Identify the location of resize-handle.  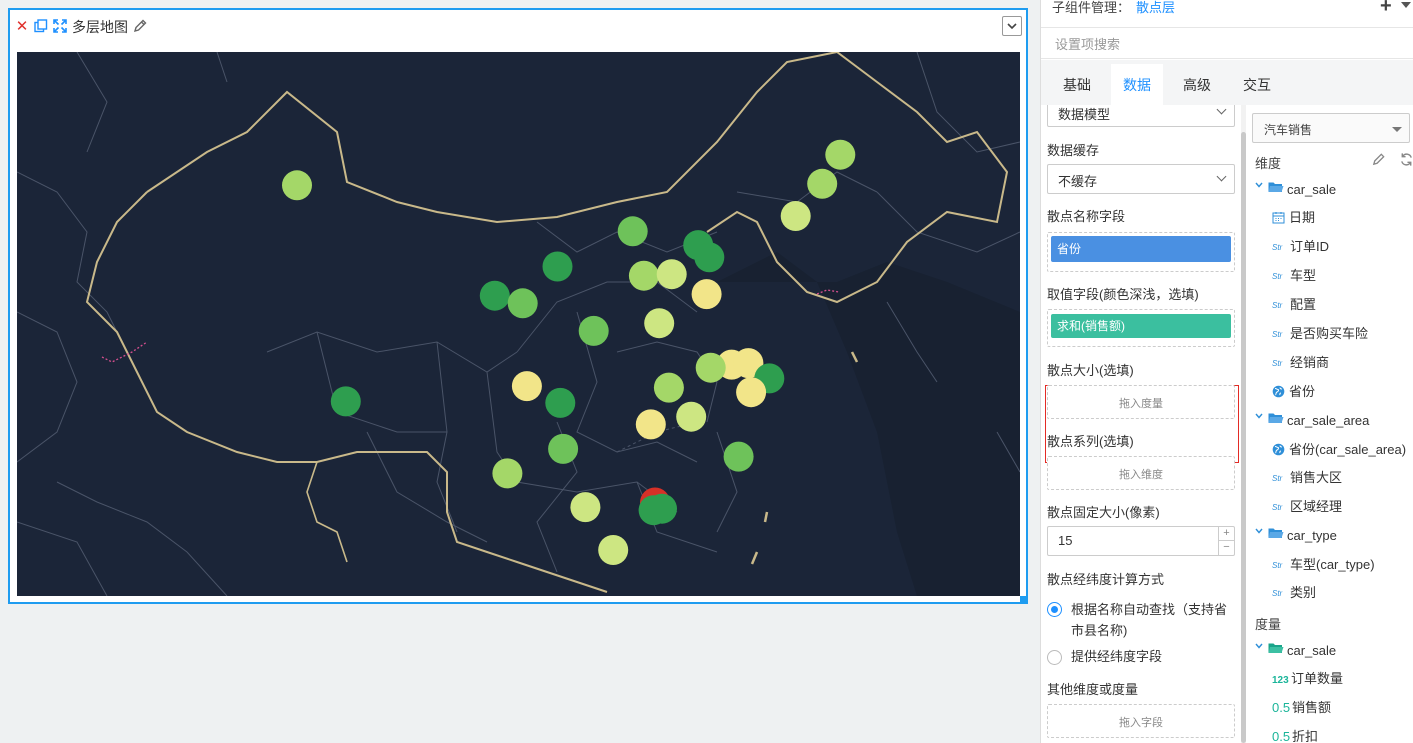
(1023, 599).